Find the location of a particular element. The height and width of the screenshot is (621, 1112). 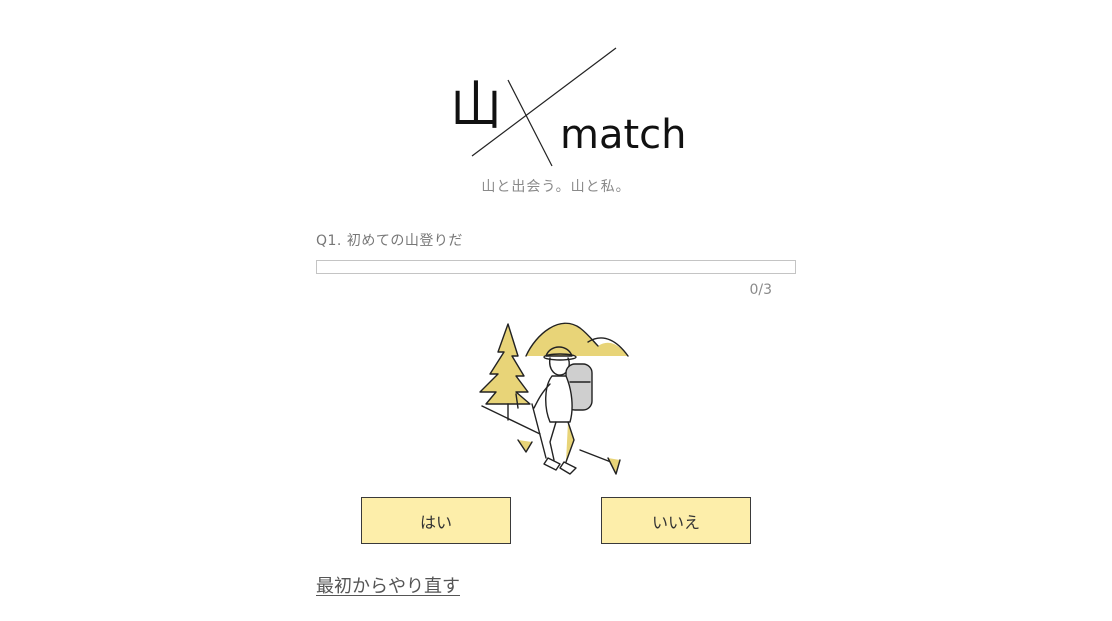

question-text: Q1. 初めての山登りだ is located at coordinates (389, 241).